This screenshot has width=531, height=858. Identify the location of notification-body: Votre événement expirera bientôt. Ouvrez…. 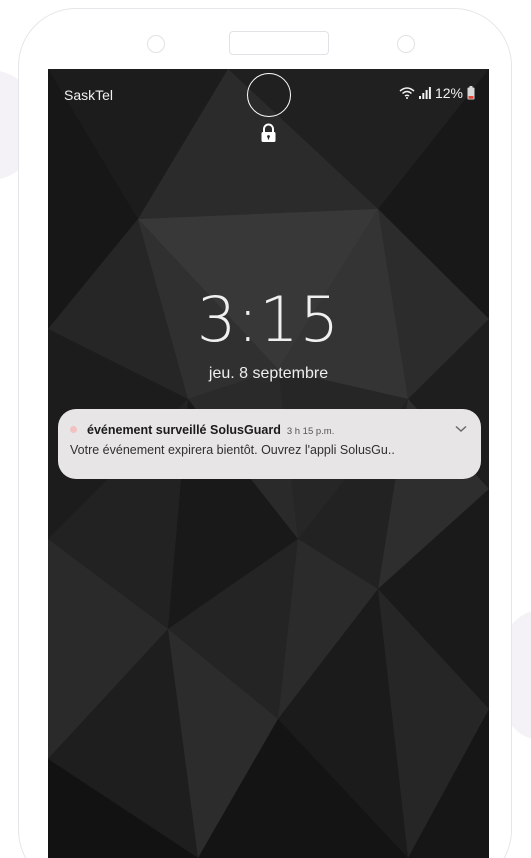
(232, 450).